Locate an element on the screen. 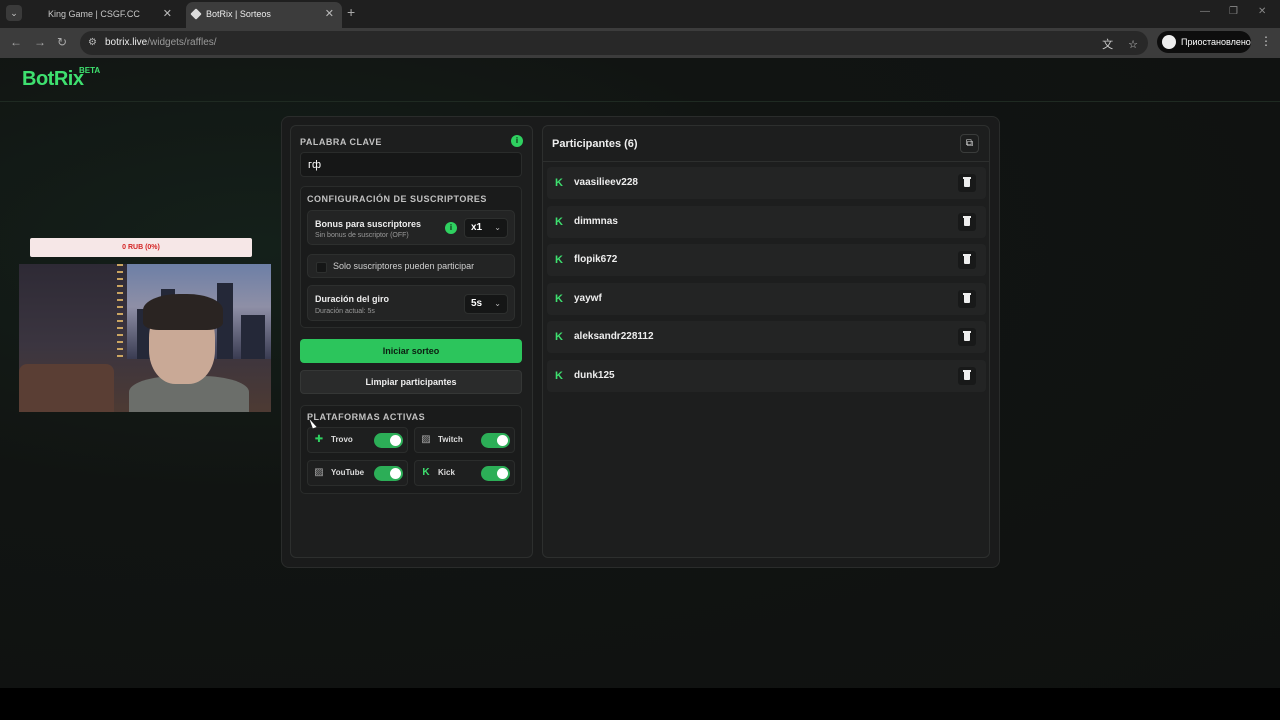 The image size is (1280, 720). string-lights is located at coordinates (120, 311).